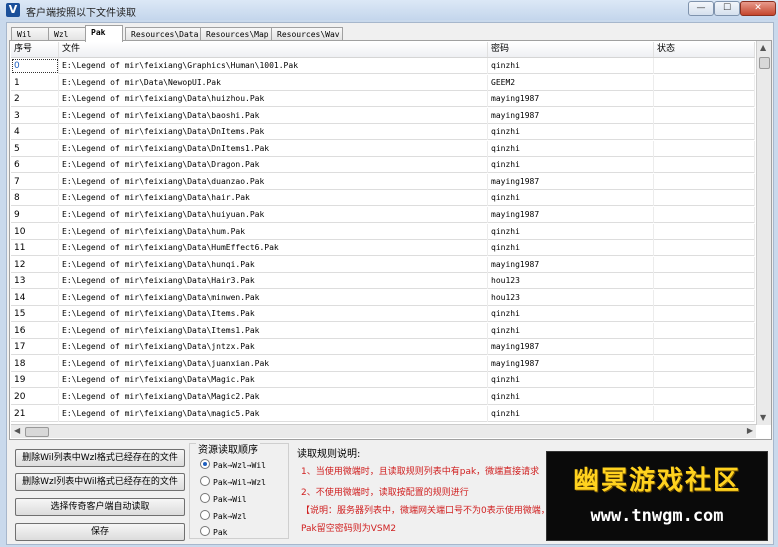  I want to click on row-index: 14, so click(35, 297).